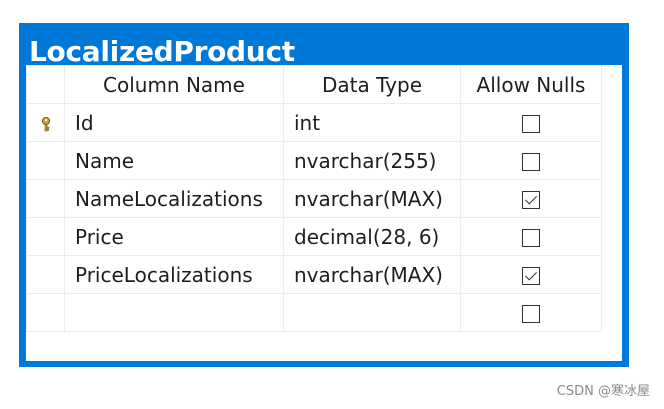  I want to click on key-icon, so click(45, 124).